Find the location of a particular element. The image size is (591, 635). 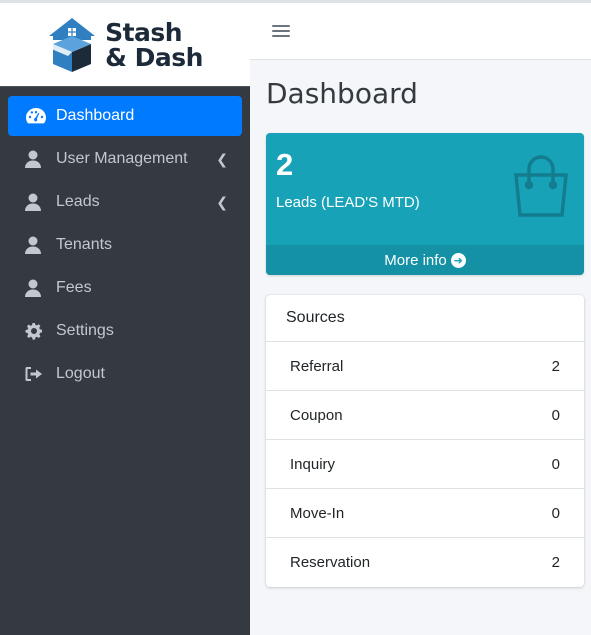

source-name: Coupon is located at coordinates (316, 415).